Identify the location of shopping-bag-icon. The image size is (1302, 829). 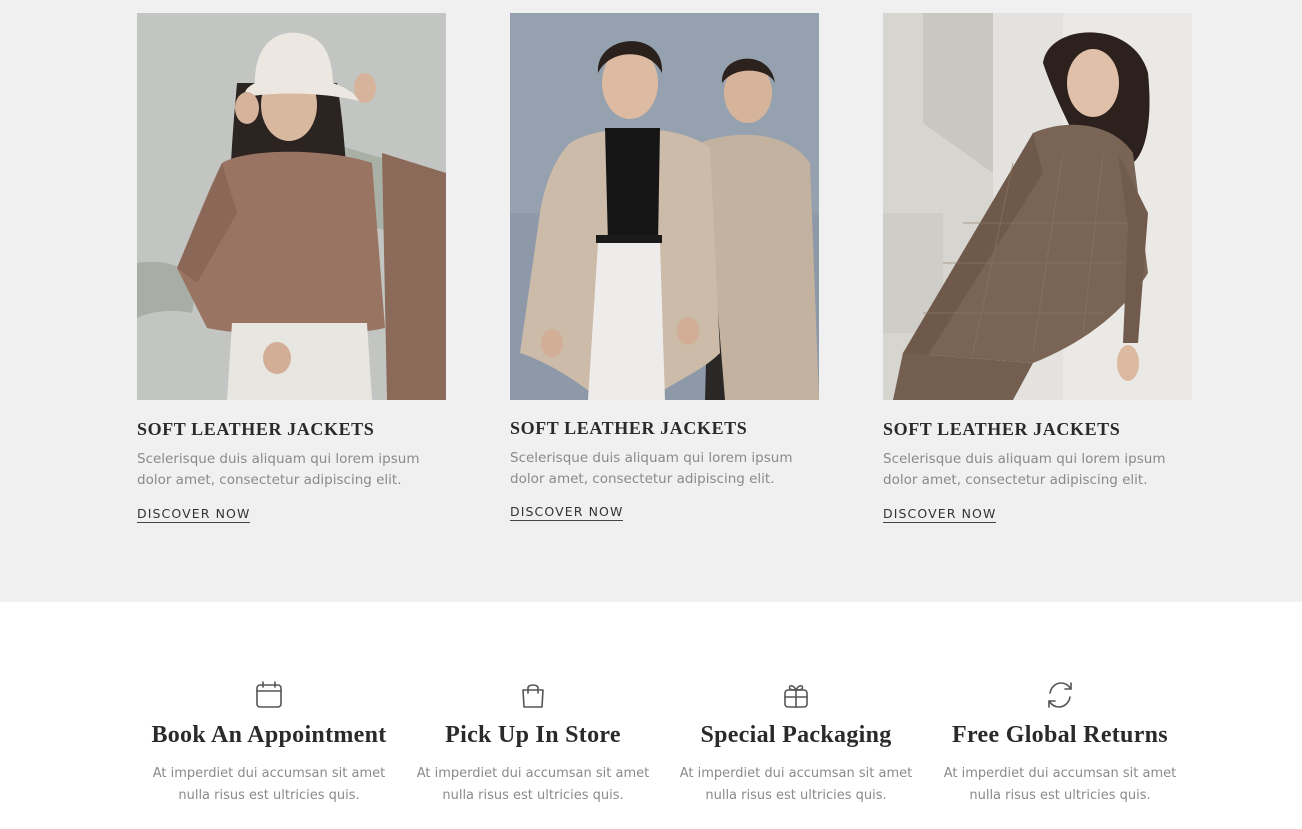
(533, 696).